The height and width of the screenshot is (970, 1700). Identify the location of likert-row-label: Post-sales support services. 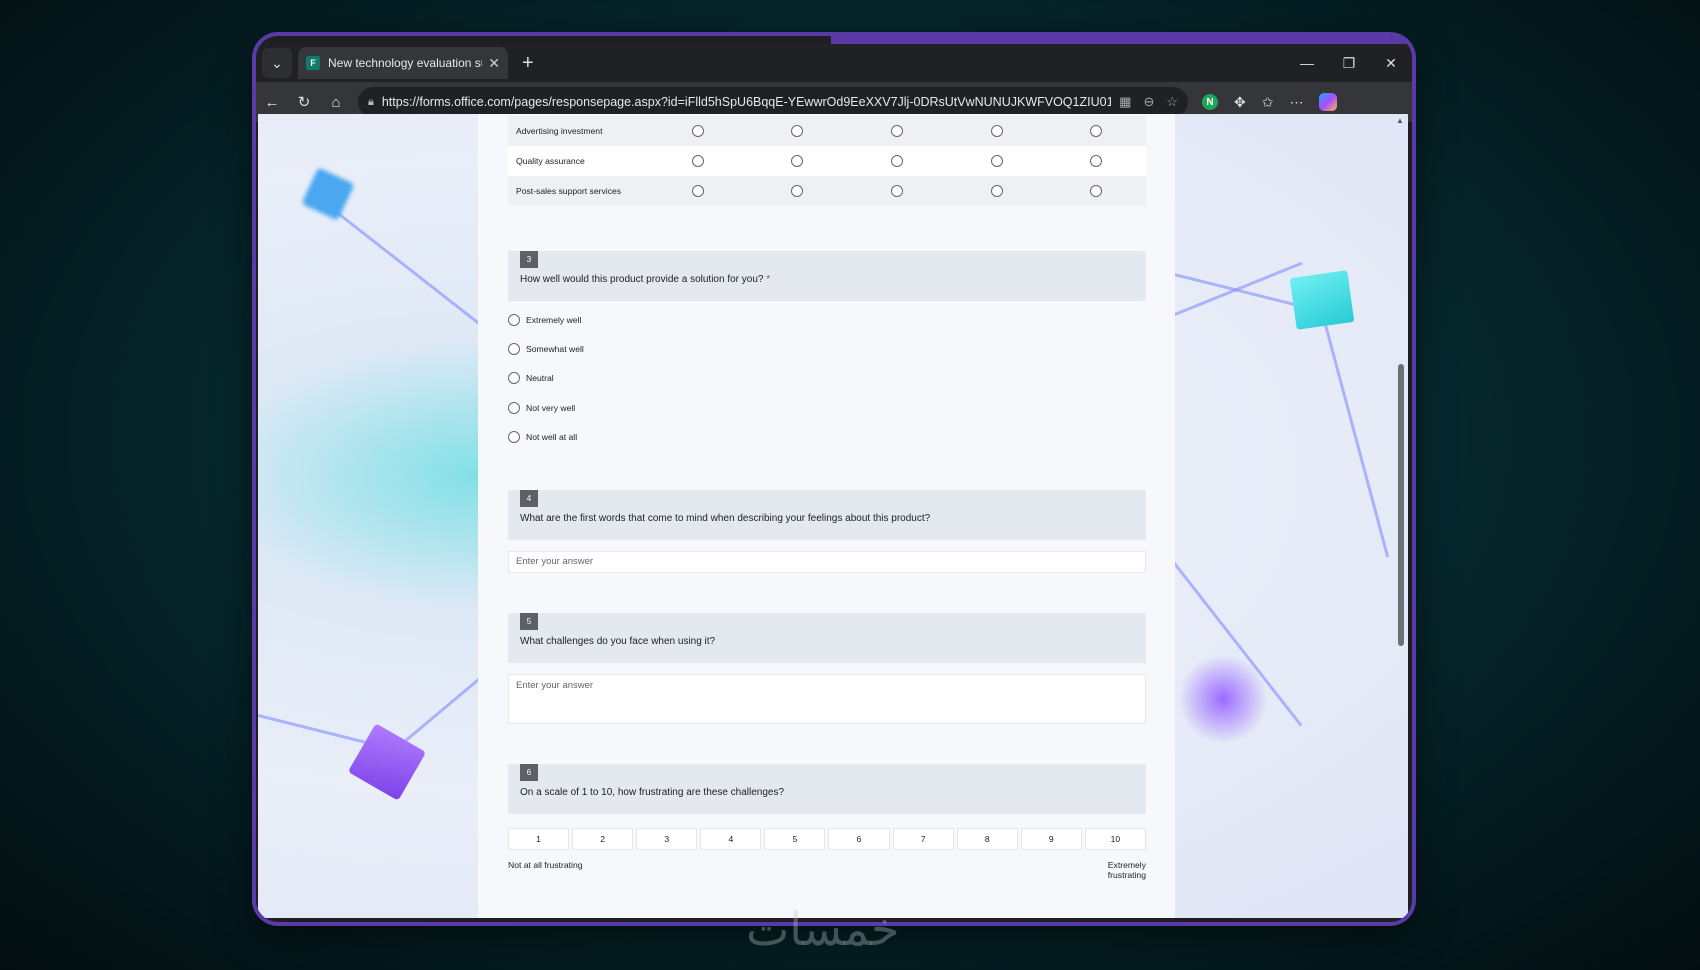
(569, 191).